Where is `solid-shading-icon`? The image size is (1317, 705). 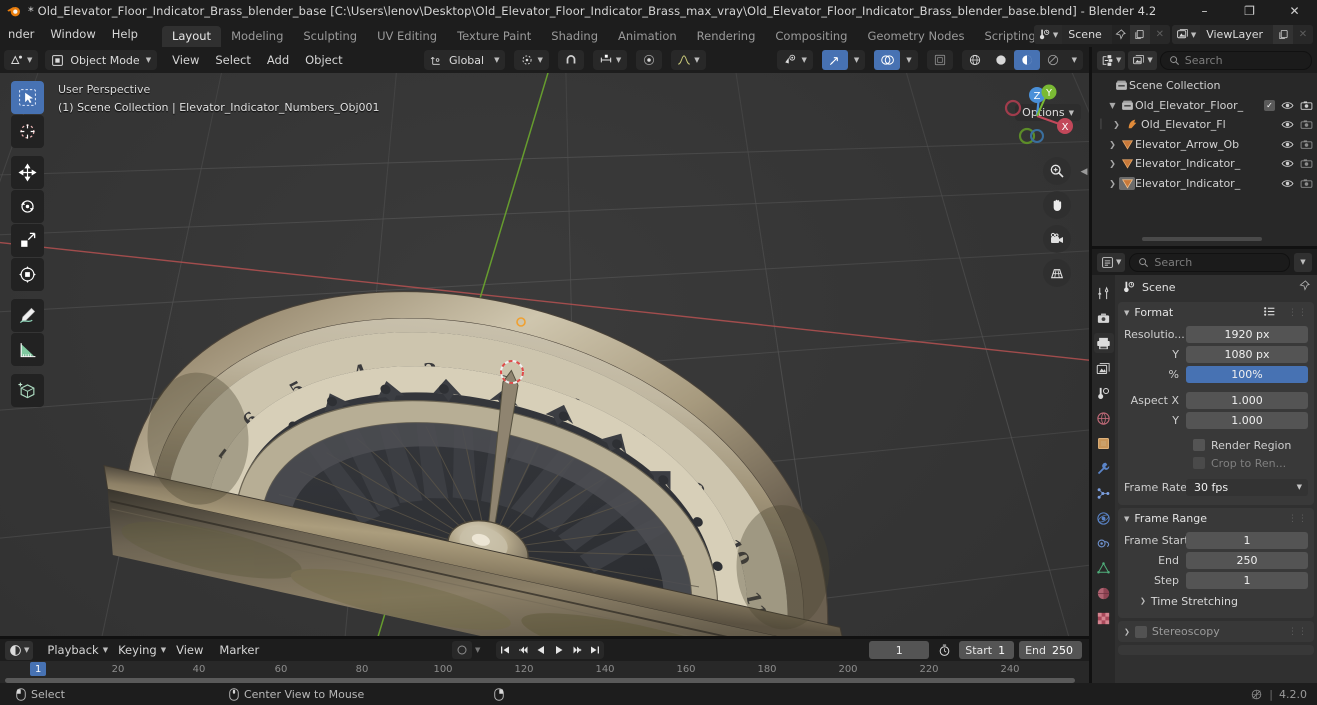 solid-shading-icon is located at coordinates (1001, 60).